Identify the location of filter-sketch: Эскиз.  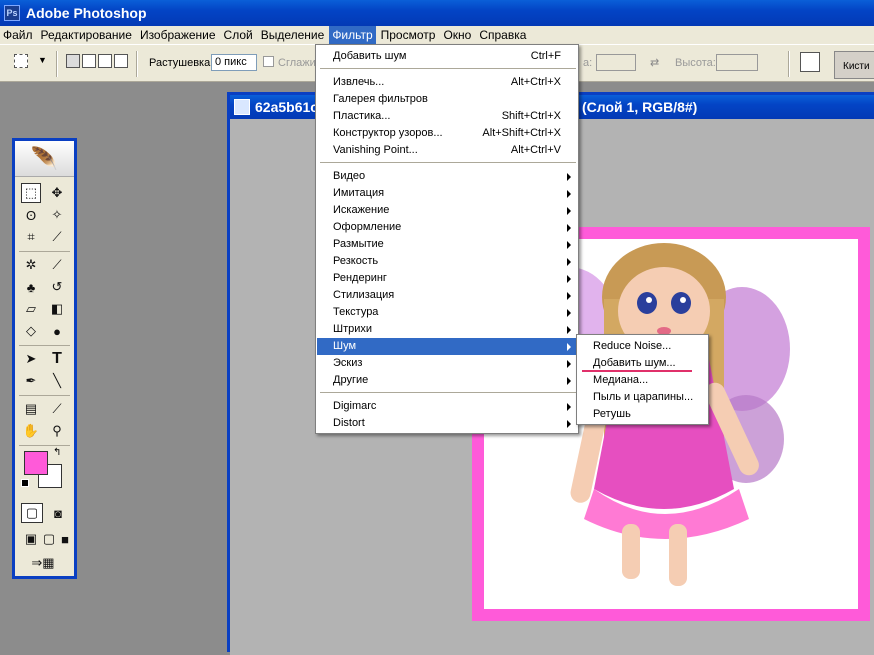
(447, 363).